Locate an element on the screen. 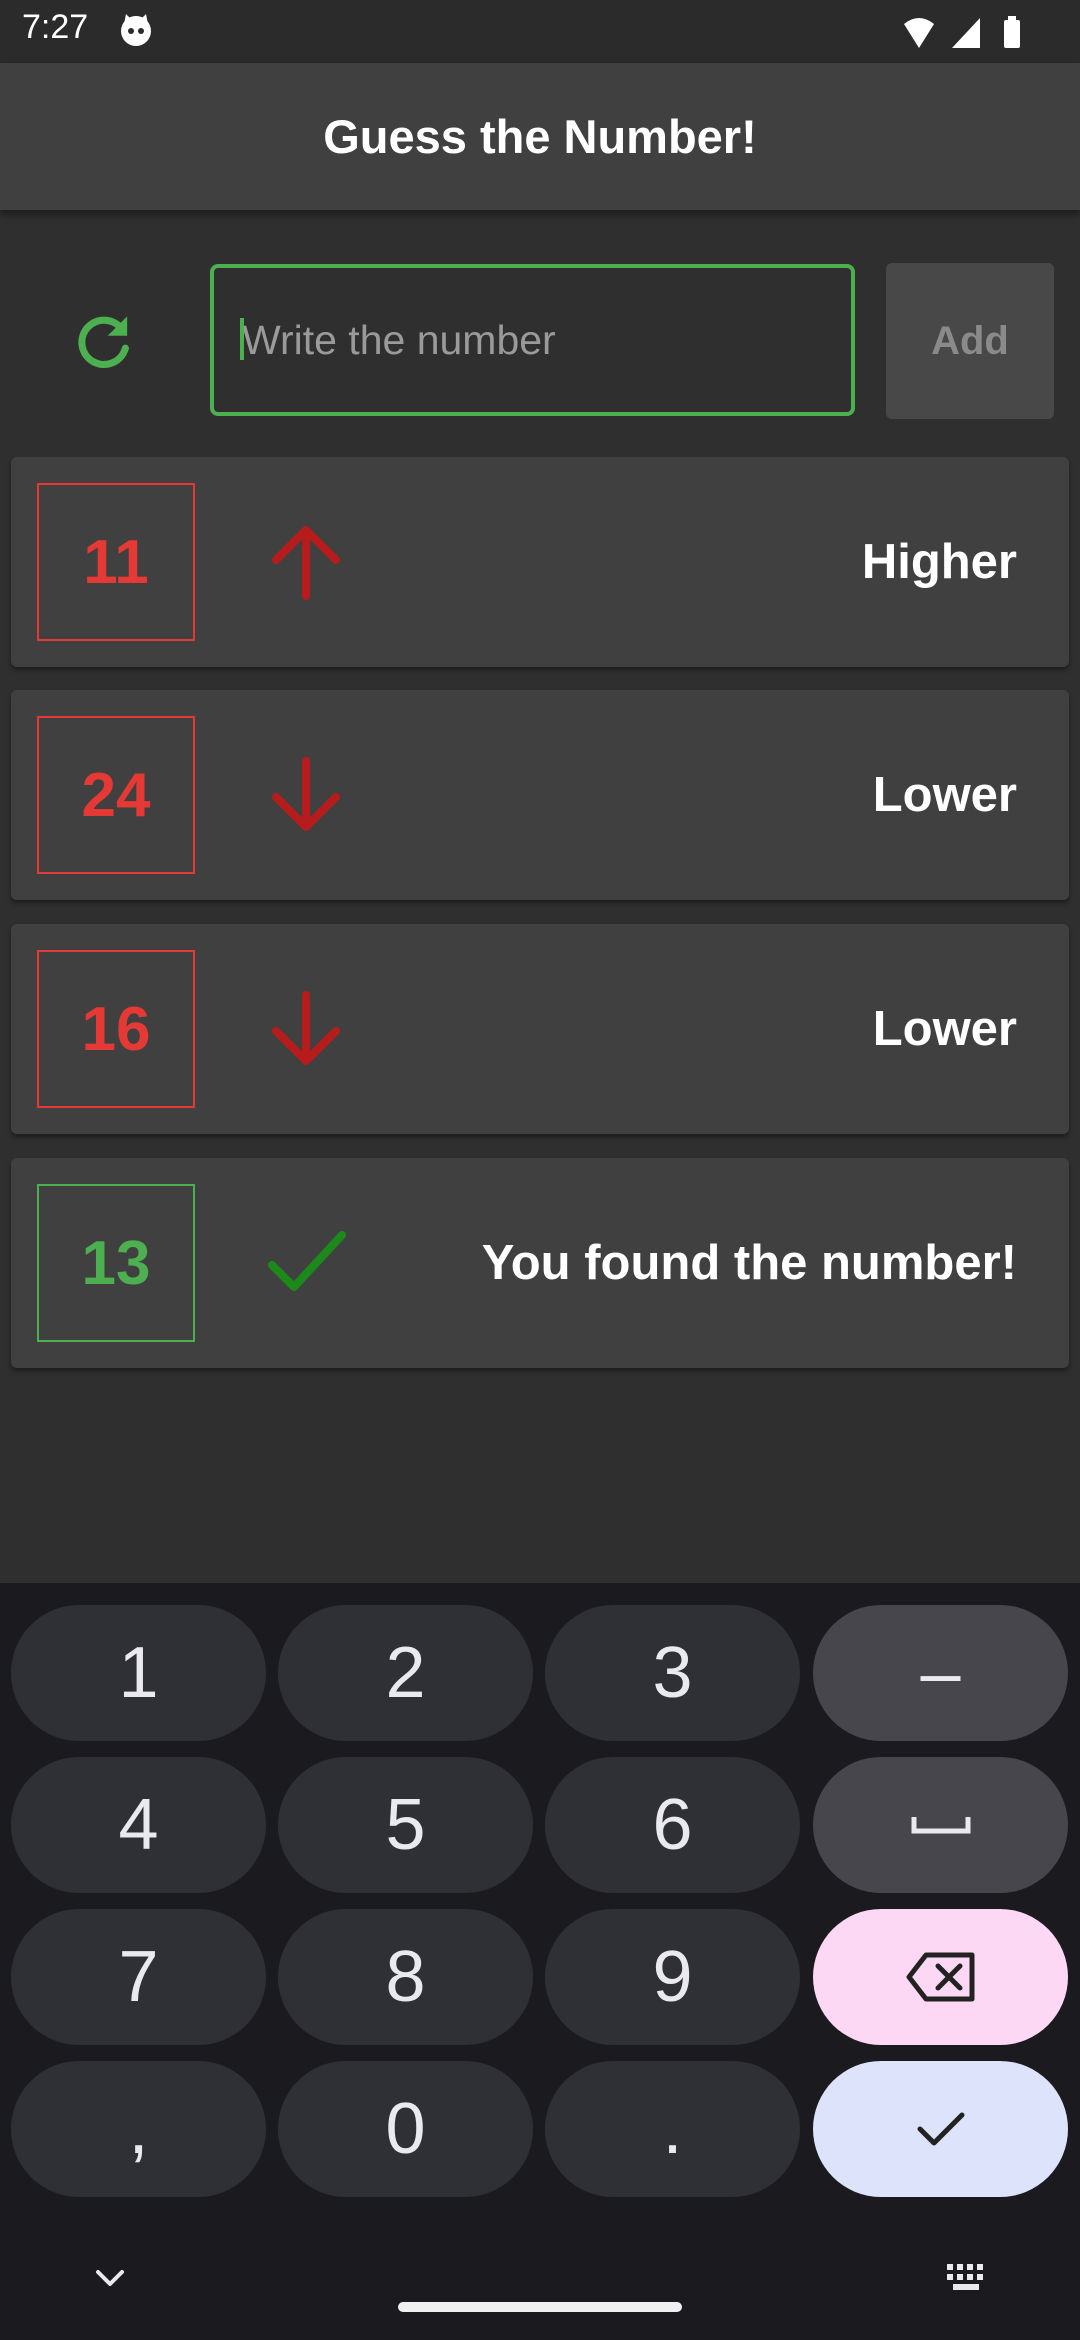  battery-icon is located at coordinates (1012, 32).